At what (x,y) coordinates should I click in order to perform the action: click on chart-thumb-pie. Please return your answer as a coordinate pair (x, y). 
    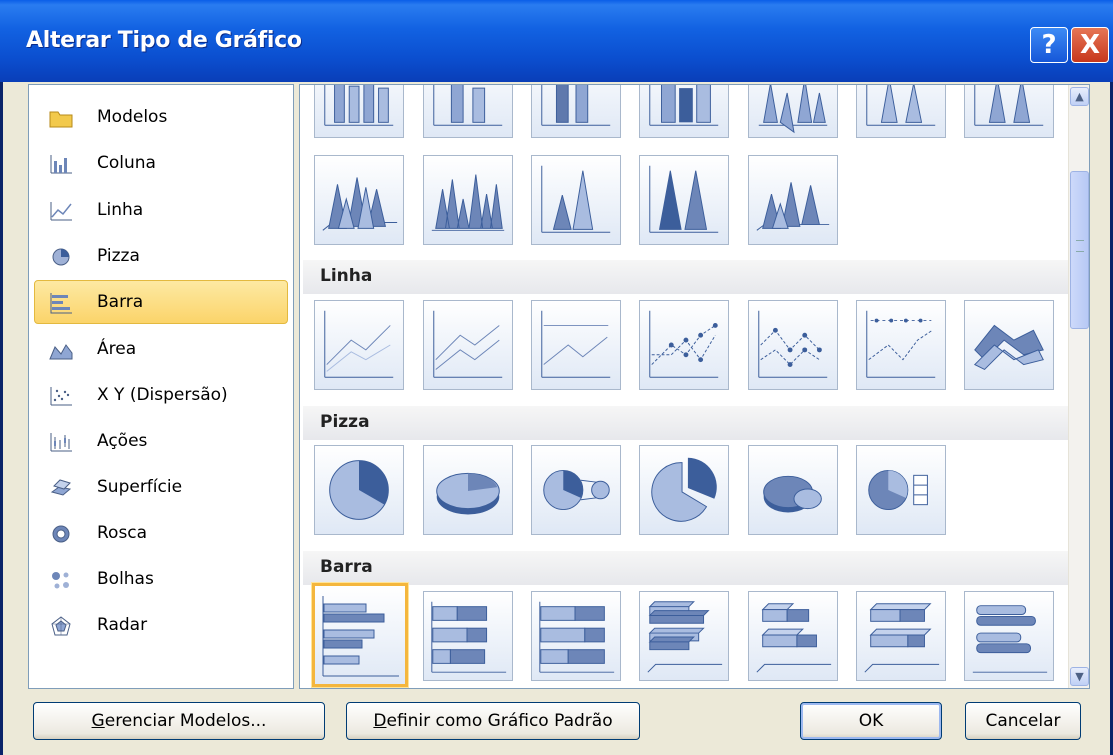
    Looking at the image, I should click on (359, 490).